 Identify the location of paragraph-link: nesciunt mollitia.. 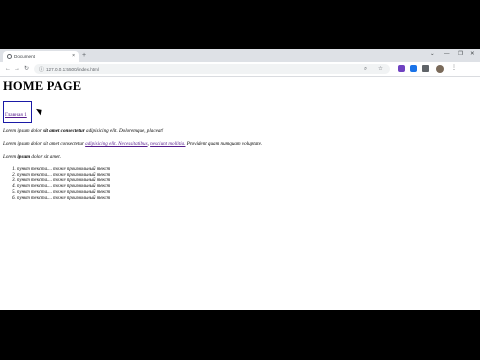
(167, 144).